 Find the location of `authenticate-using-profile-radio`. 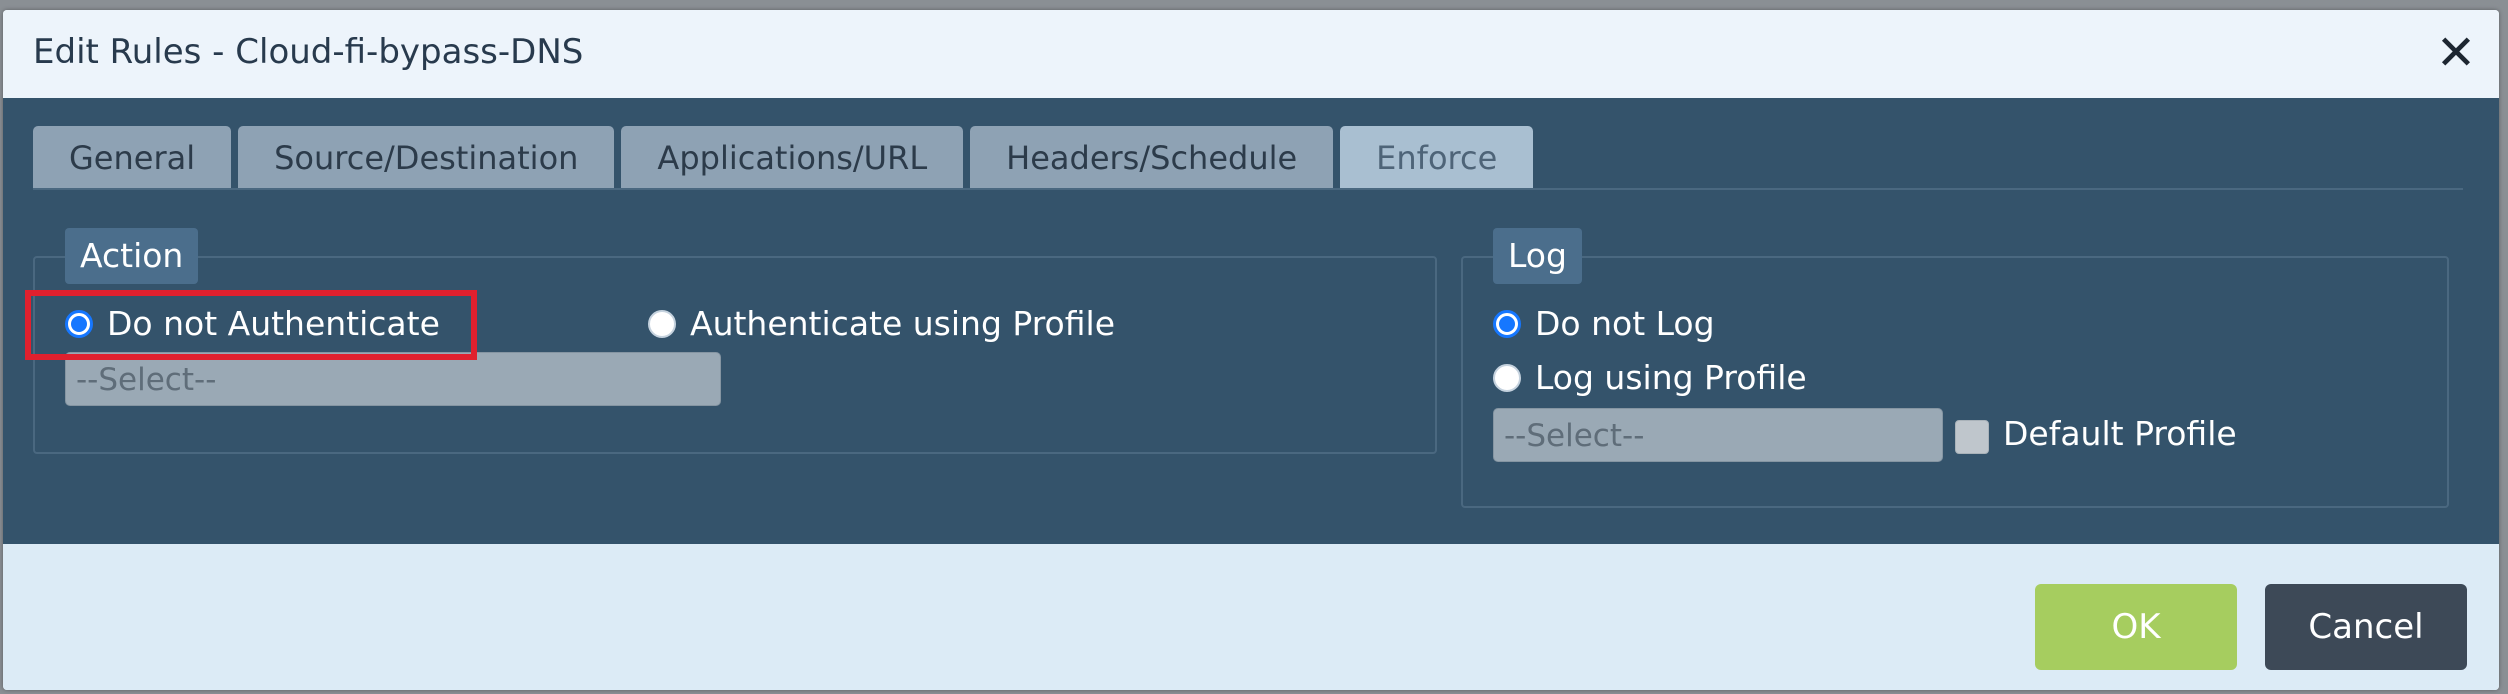

authenticate-using-profile-radio is located at coordinates (662, 323).